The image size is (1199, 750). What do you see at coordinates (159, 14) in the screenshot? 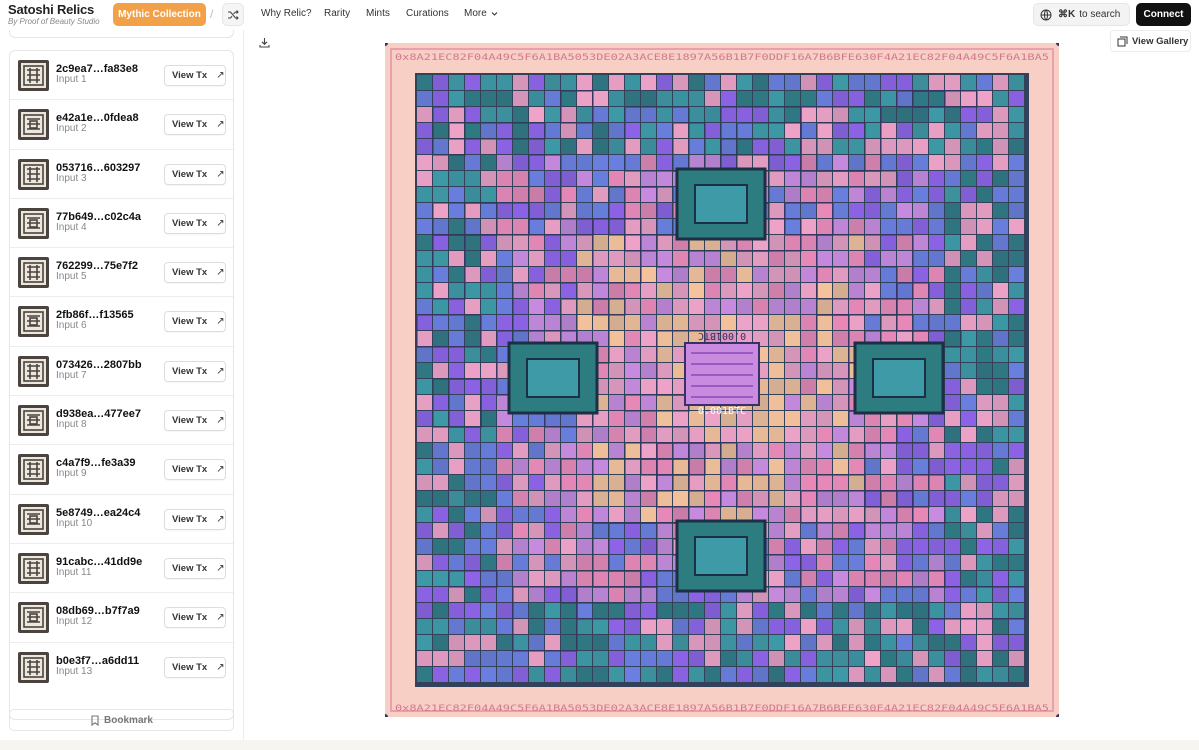
I see `collection-button: Mythic Collection` at bounding box center [159, 14].